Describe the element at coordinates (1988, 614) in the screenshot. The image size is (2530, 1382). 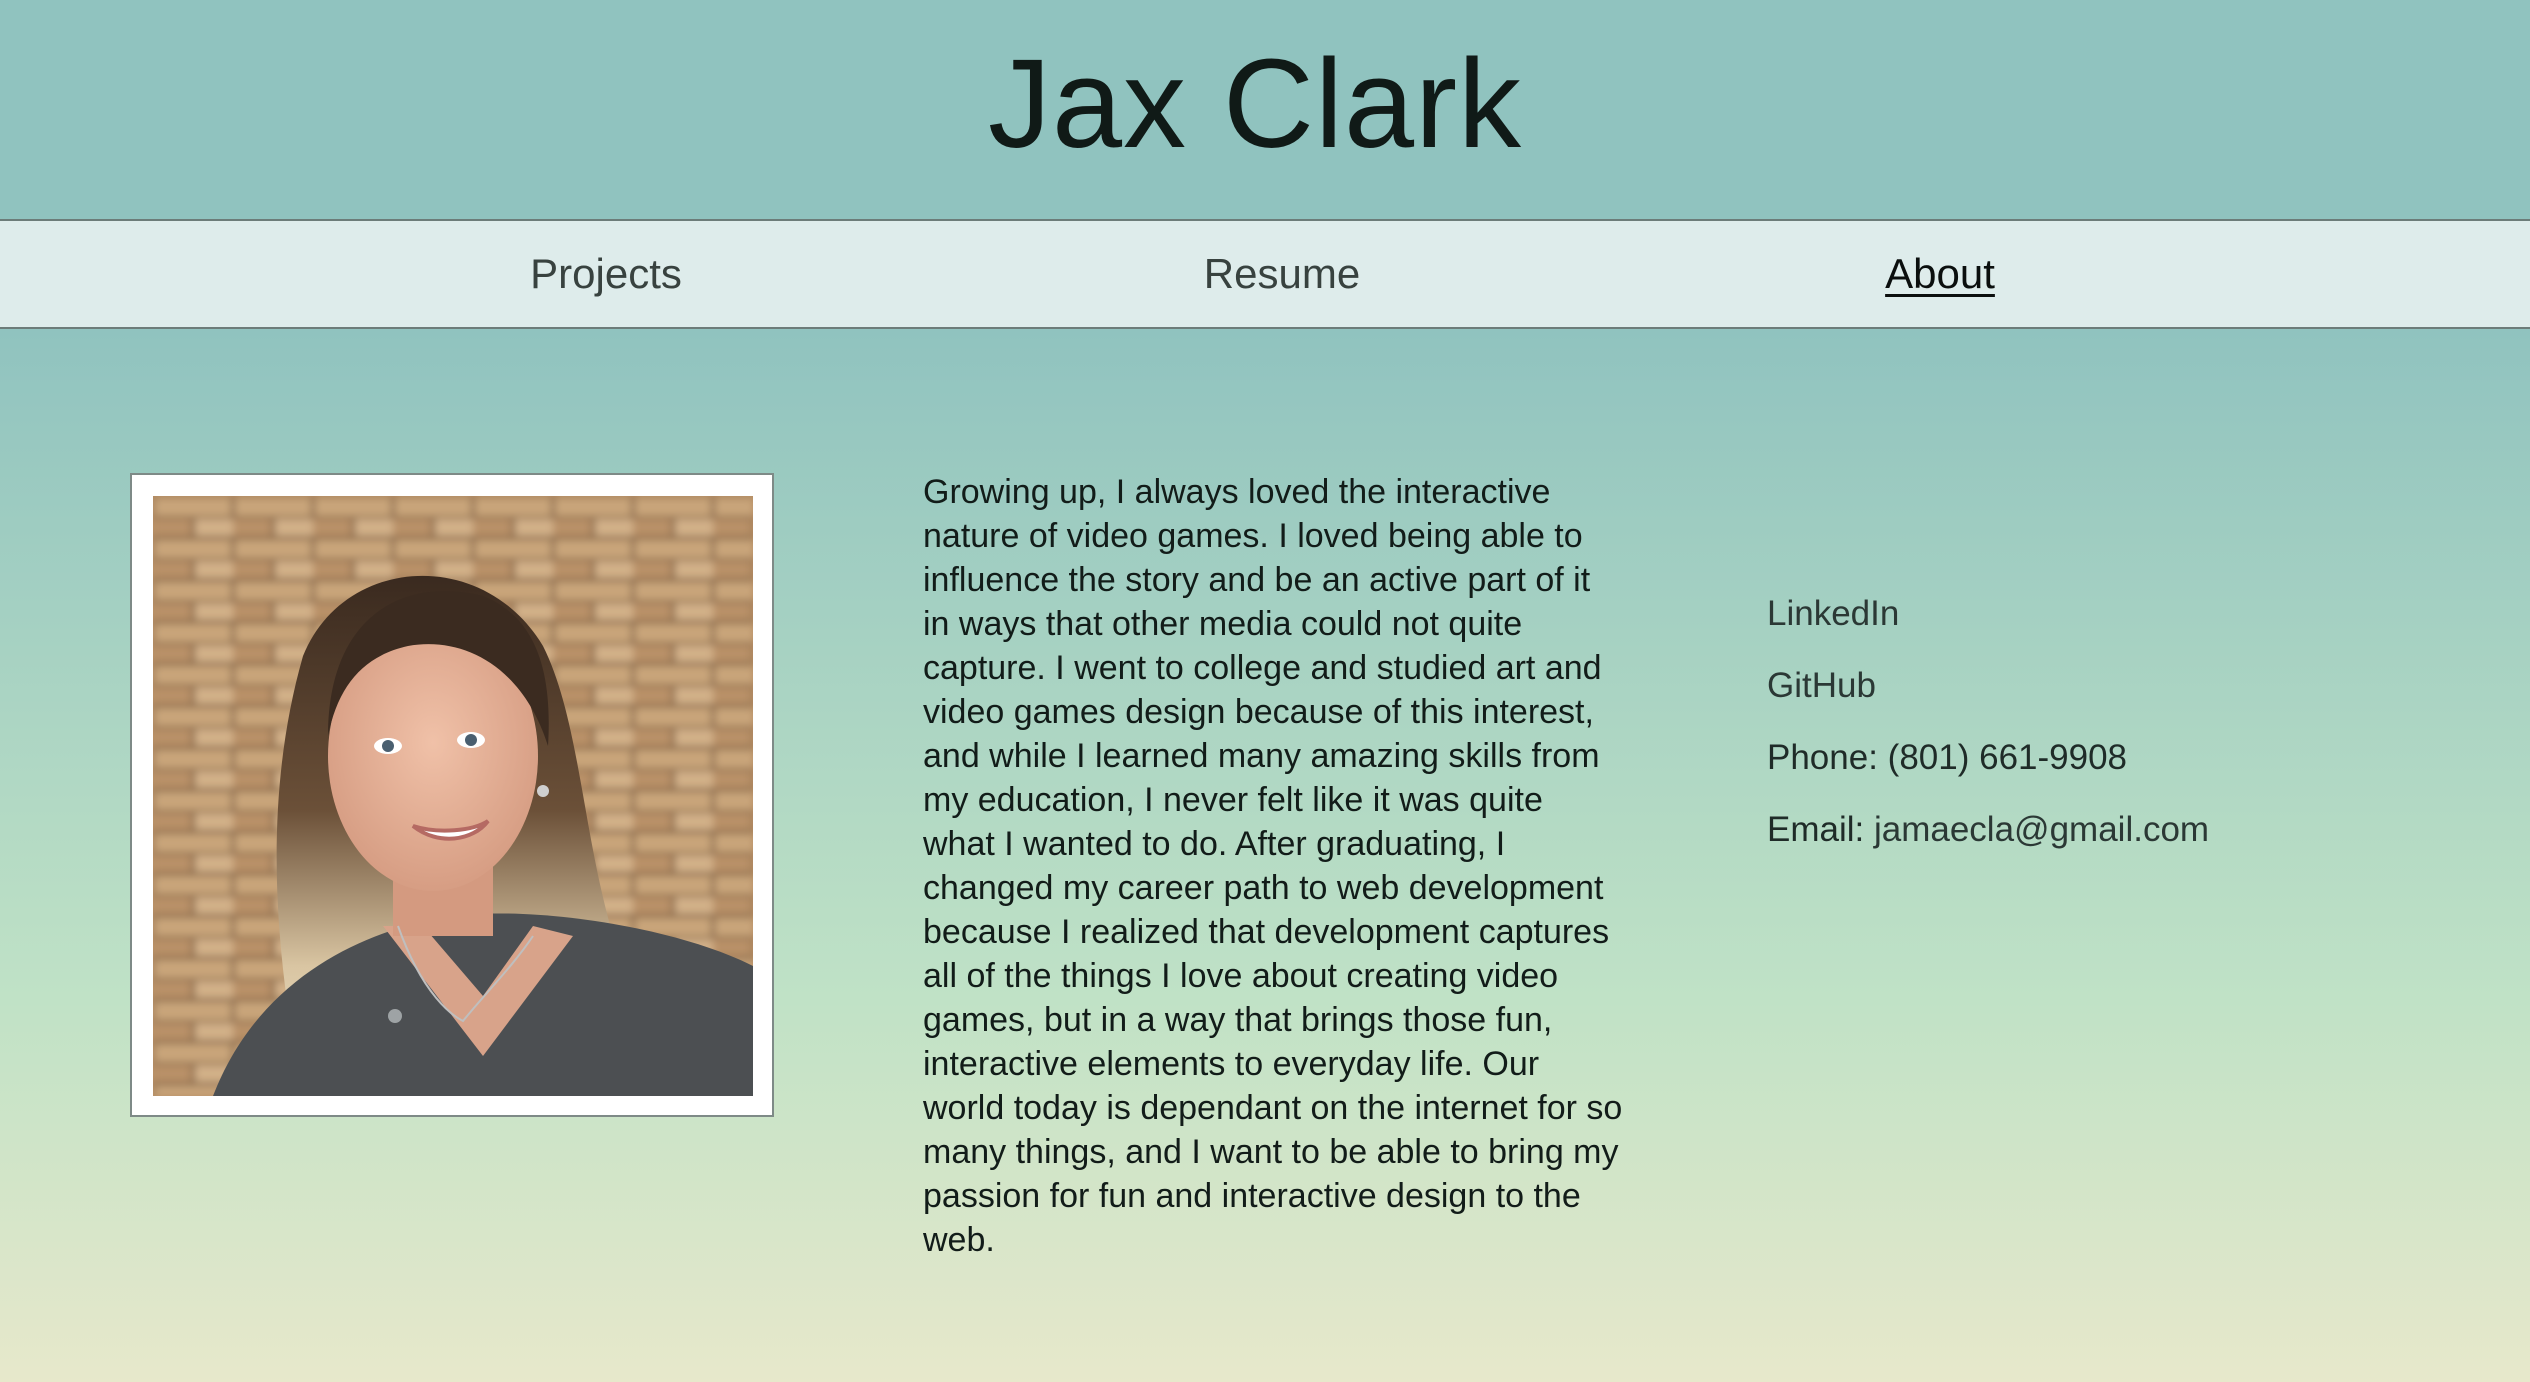
I see `contact-item-linkedin: LinkedIn` at that location.